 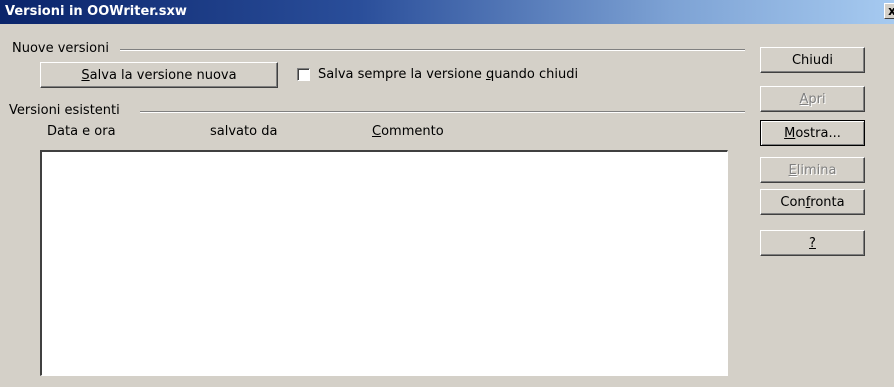 I want to click on close-button: Chiudi, so click(x=812, y=60).